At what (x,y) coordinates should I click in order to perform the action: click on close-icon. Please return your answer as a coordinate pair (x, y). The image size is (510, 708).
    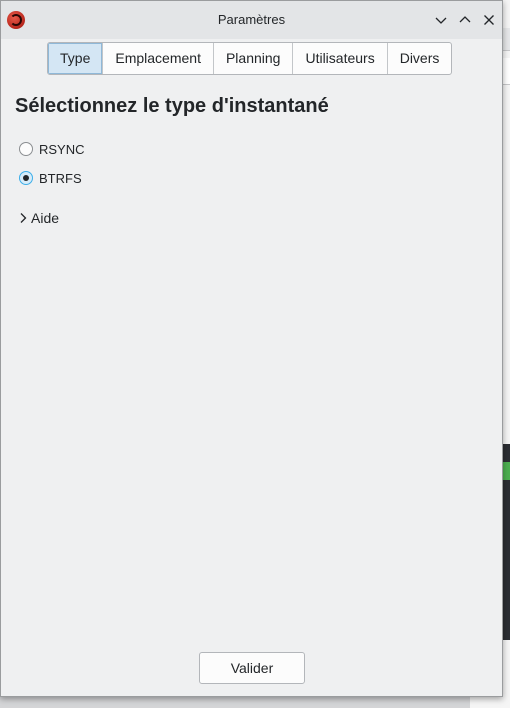
    Looking at the image, I should click on (489, 20).